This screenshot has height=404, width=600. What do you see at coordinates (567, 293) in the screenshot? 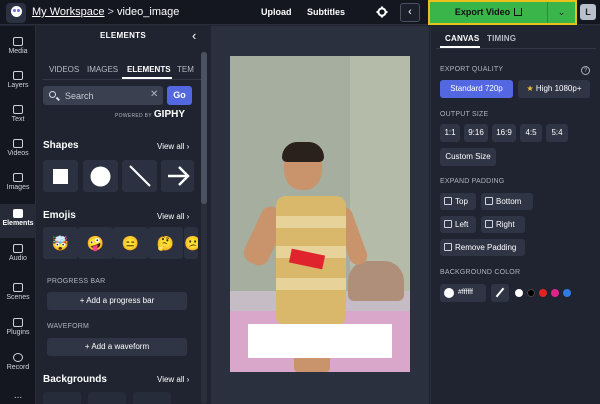
I see `swatch-blue` at bounding box center [567, 293].